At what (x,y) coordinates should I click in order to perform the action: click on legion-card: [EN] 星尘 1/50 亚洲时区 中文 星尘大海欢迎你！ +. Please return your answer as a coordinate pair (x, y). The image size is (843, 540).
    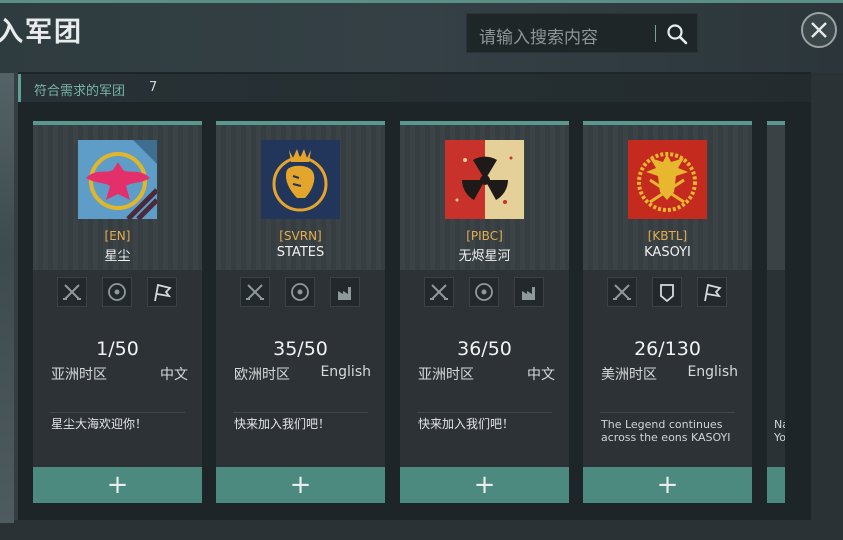
    Looking at the image, I should click on (117, 312).